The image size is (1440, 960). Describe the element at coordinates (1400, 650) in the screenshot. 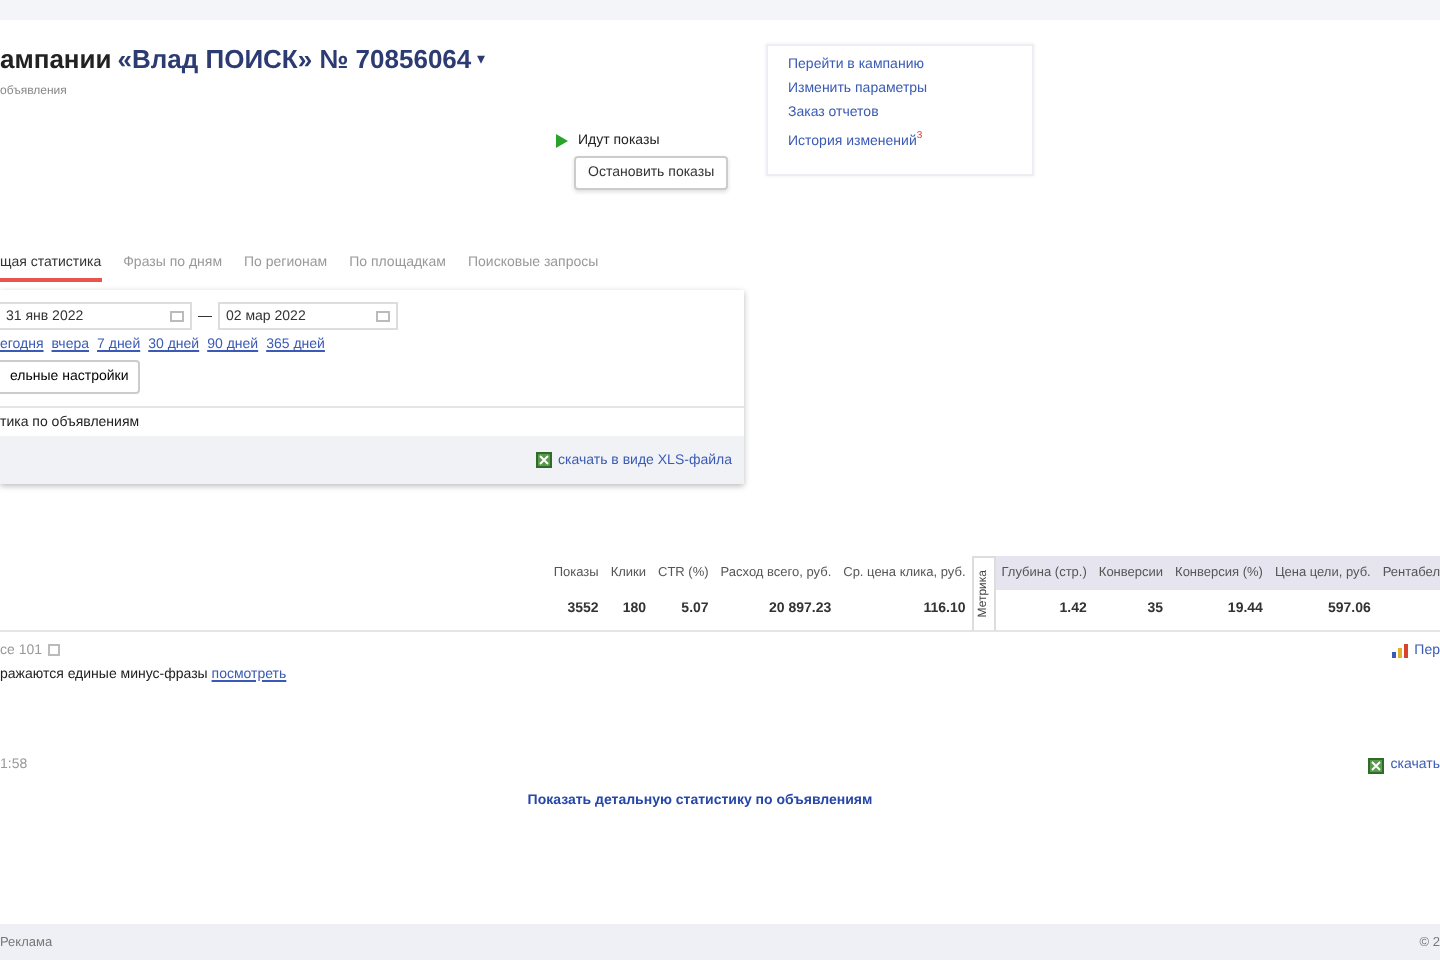

I see `bar-chart-icon` at that location.